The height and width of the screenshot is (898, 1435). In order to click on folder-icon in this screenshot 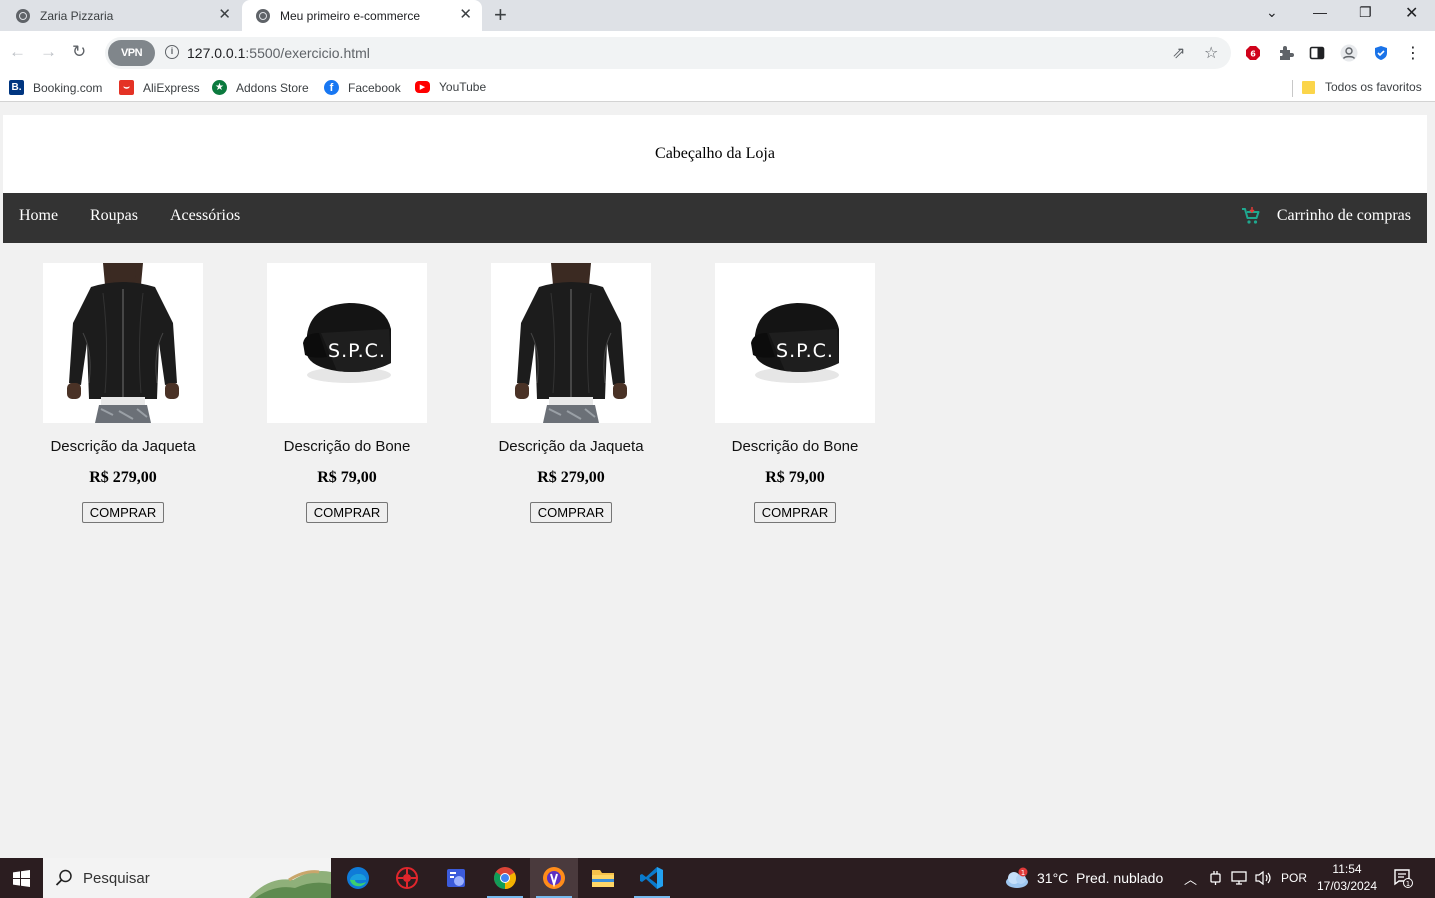, I will do `click(1308, 87)`.